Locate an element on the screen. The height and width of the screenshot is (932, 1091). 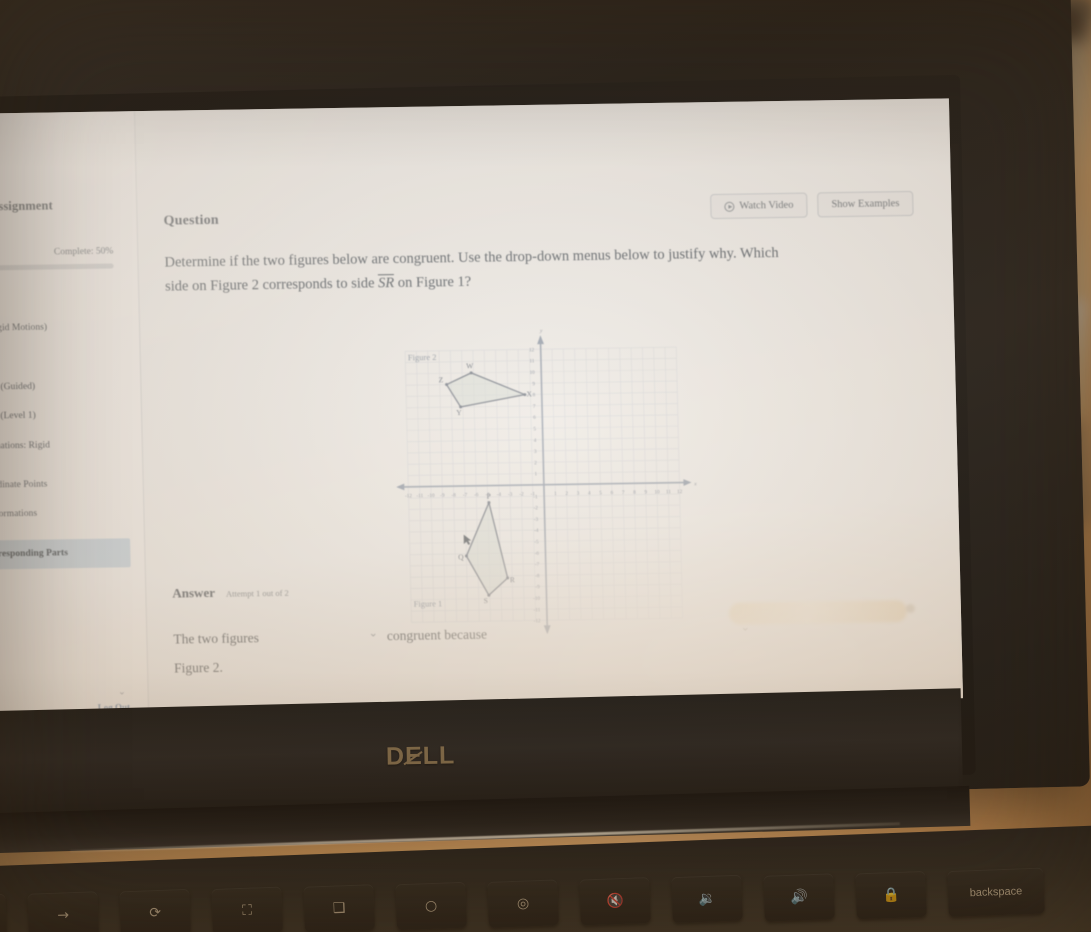
lock-key: 🔒 is located at coordinates (891, 895).